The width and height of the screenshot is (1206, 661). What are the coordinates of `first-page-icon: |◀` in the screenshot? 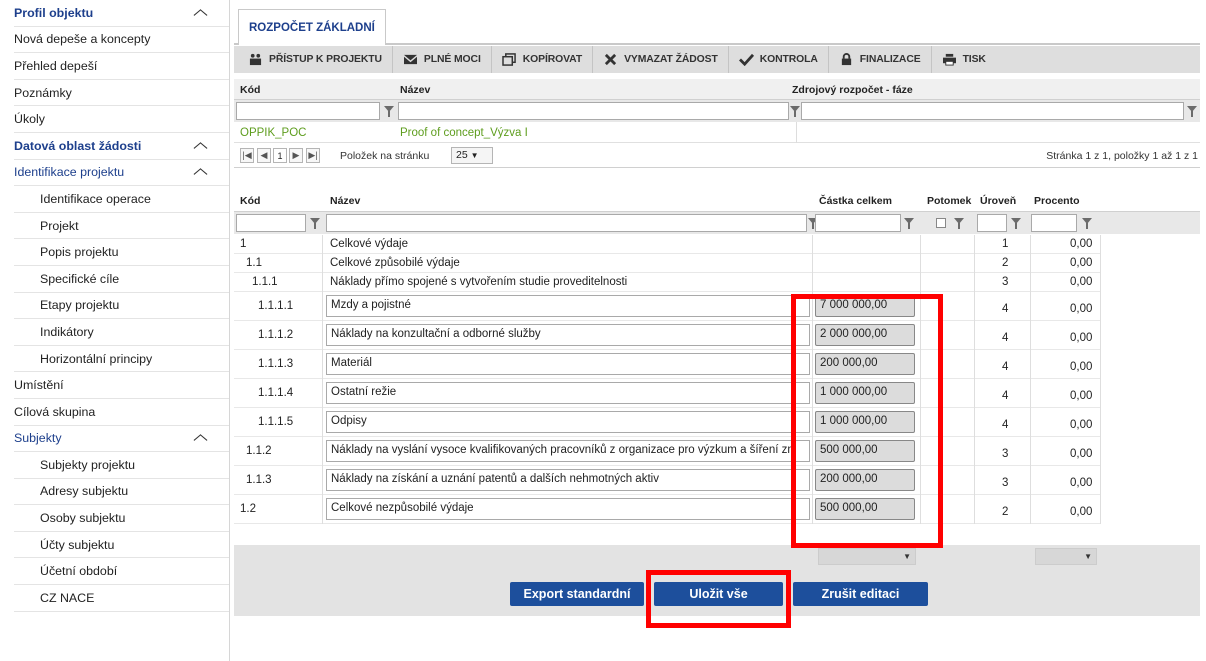 It's located at (247, 155).